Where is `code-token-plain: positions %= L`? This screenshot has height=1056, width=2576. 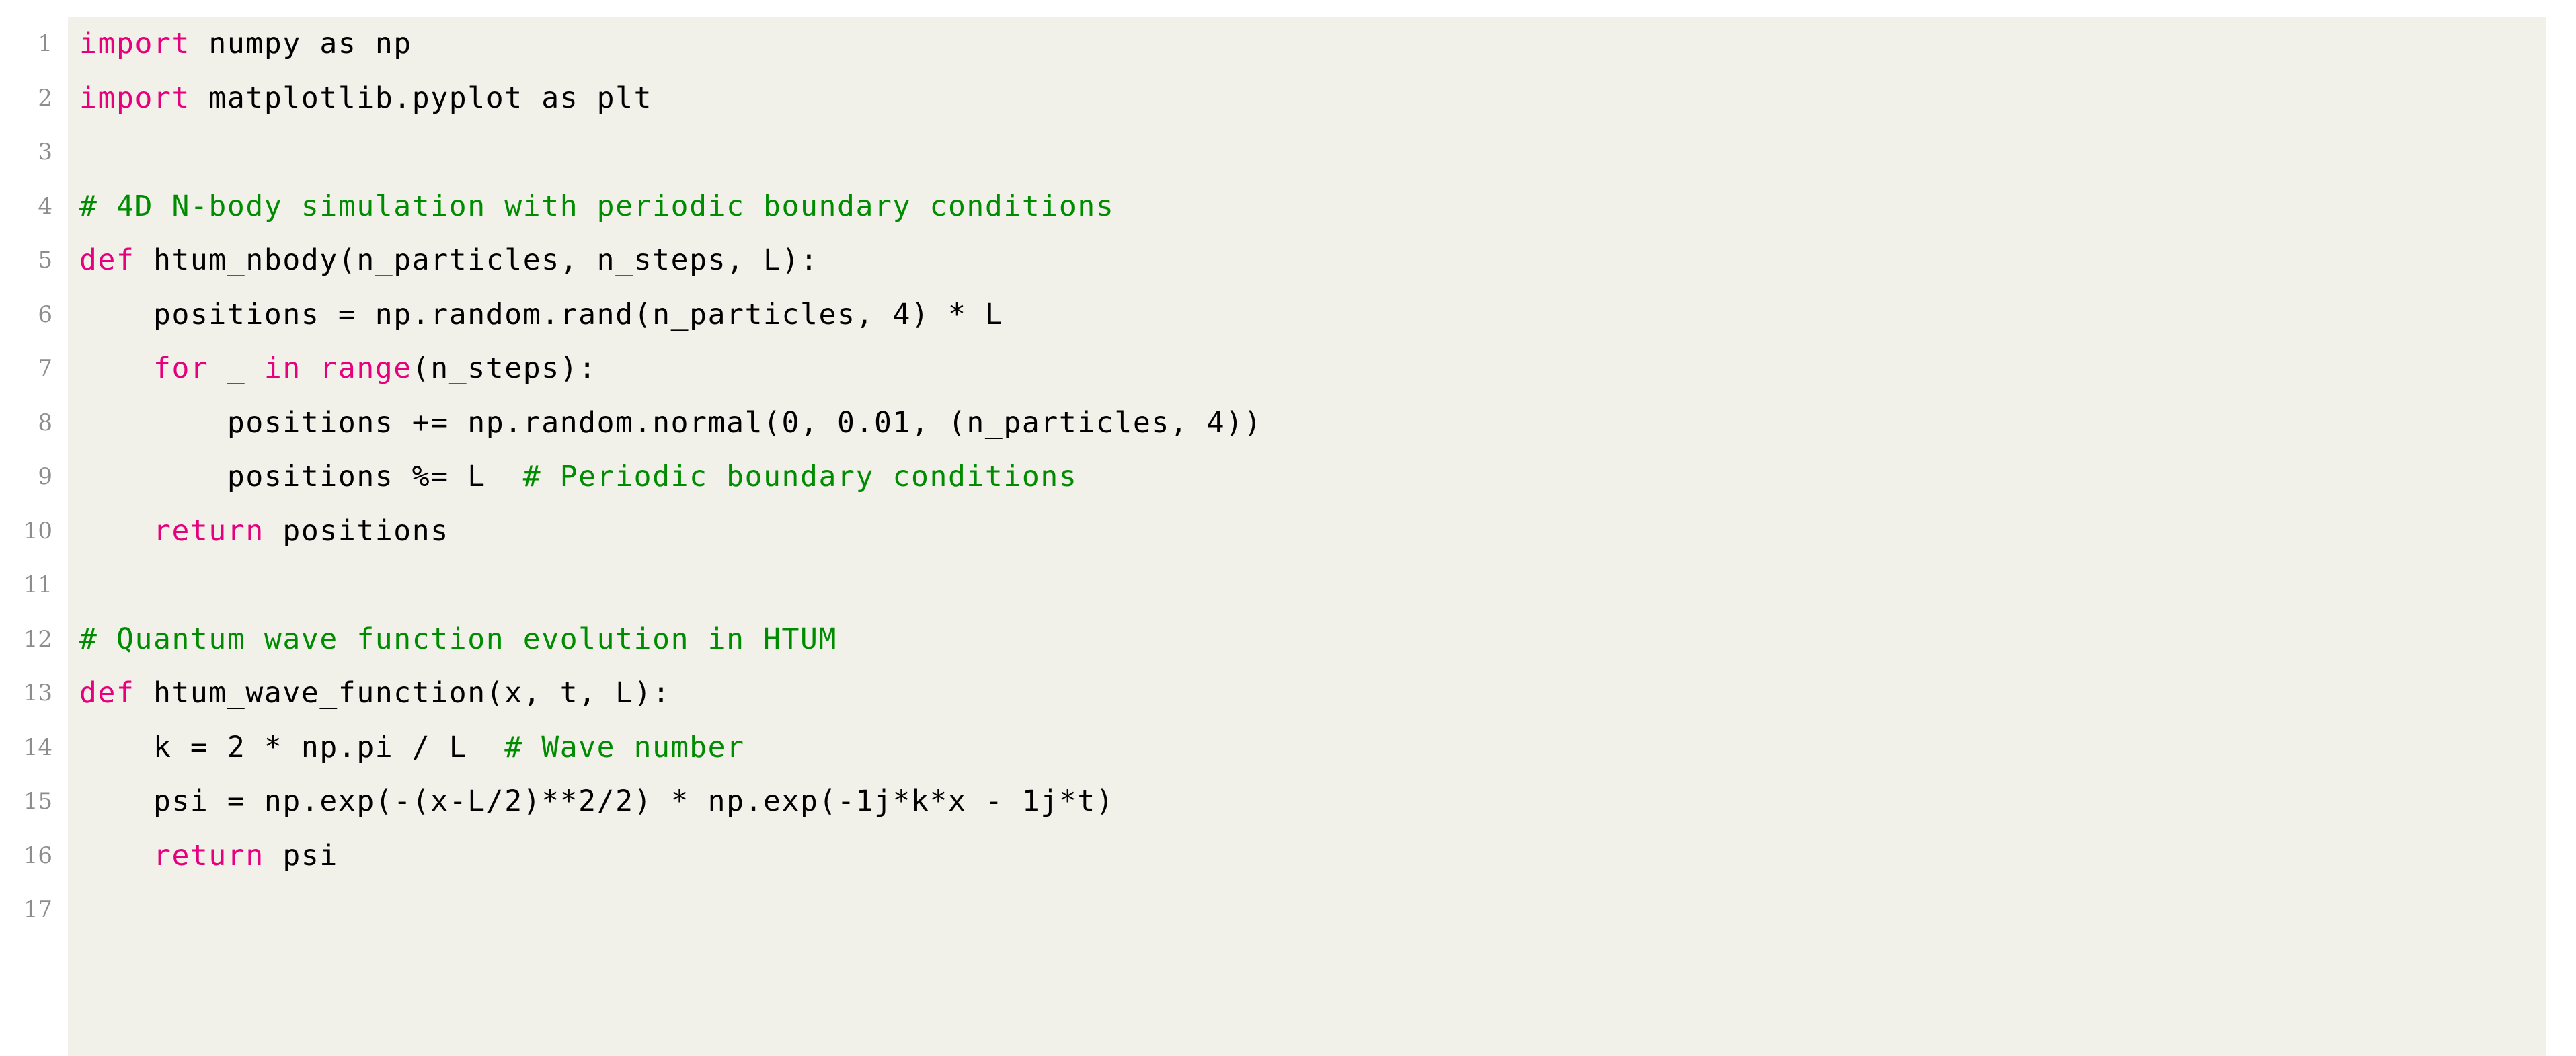 code-token-plain: positions %= L is located at coordinates (301, 477).